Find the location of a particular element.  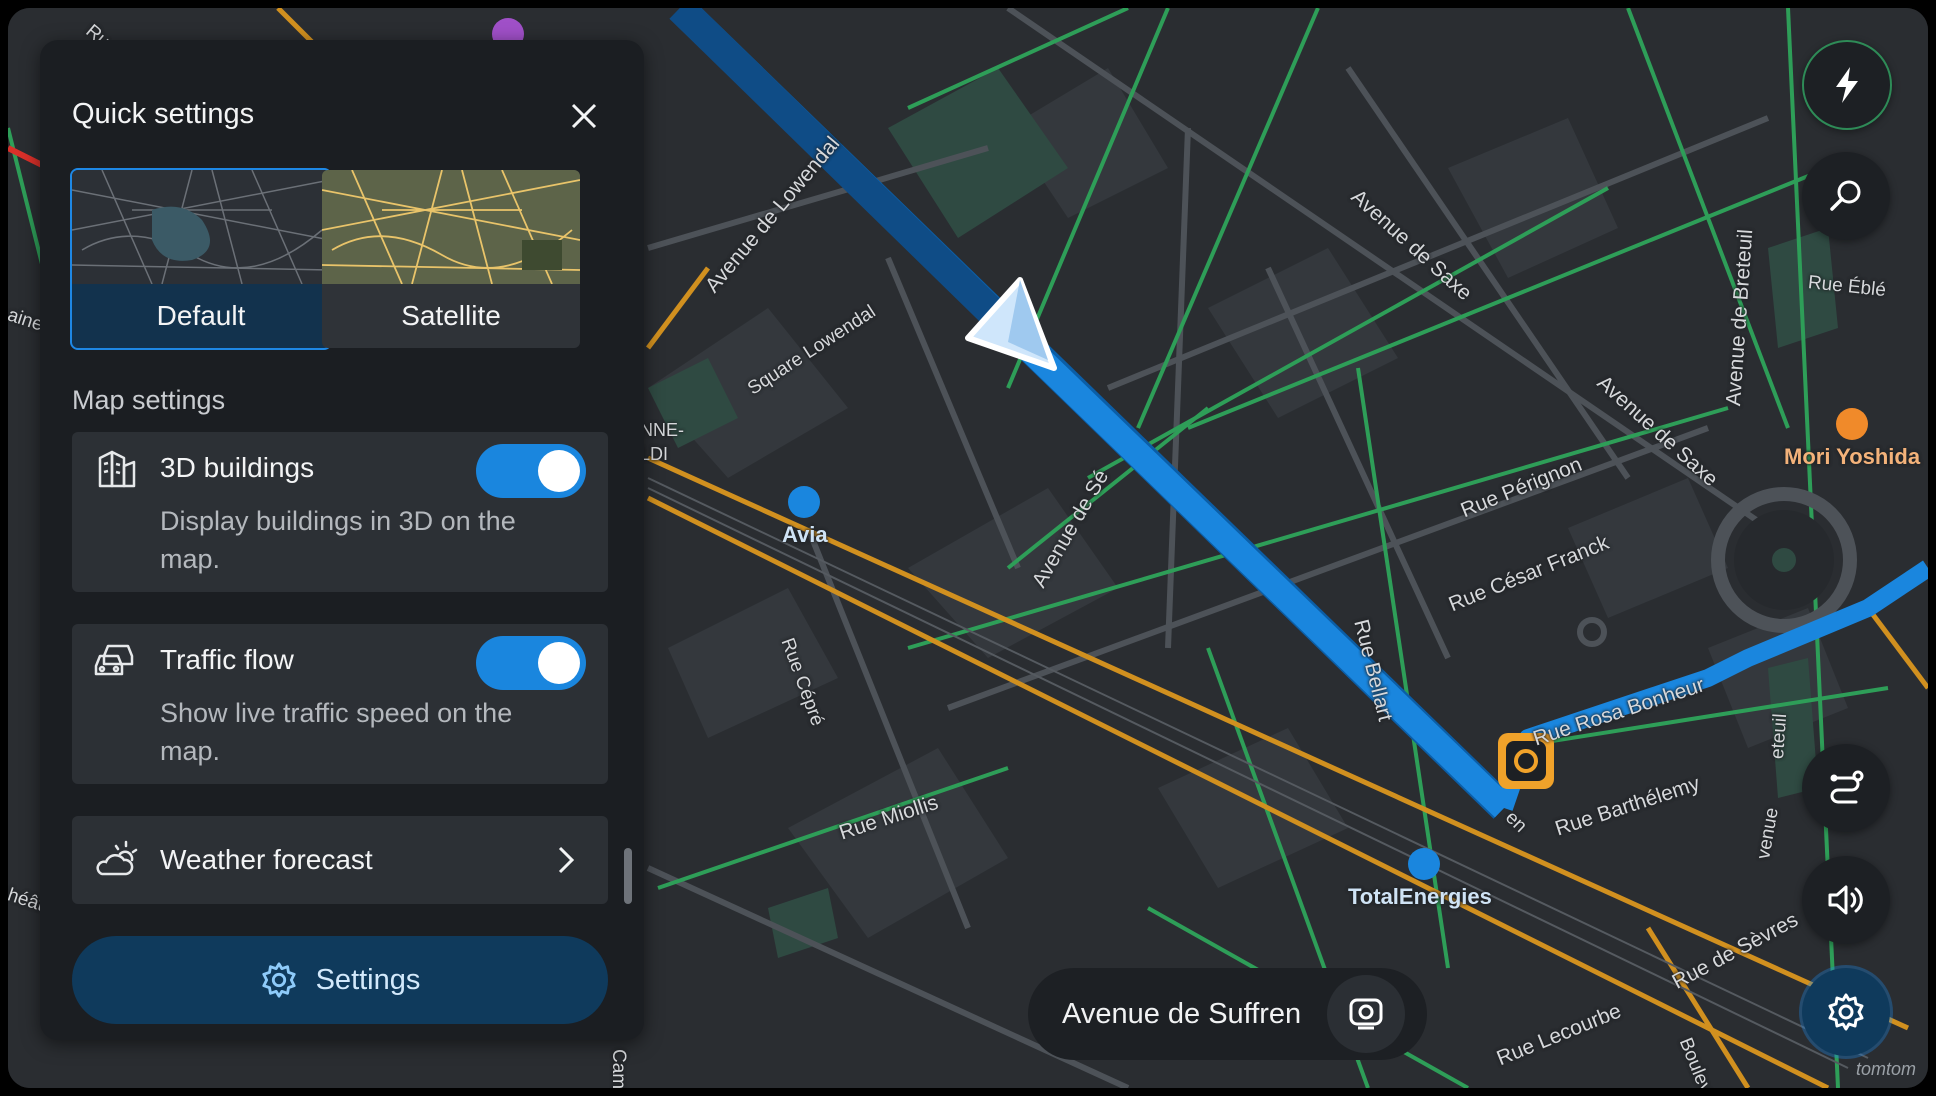

speaker-icon is located at coordinates (1845, 900).